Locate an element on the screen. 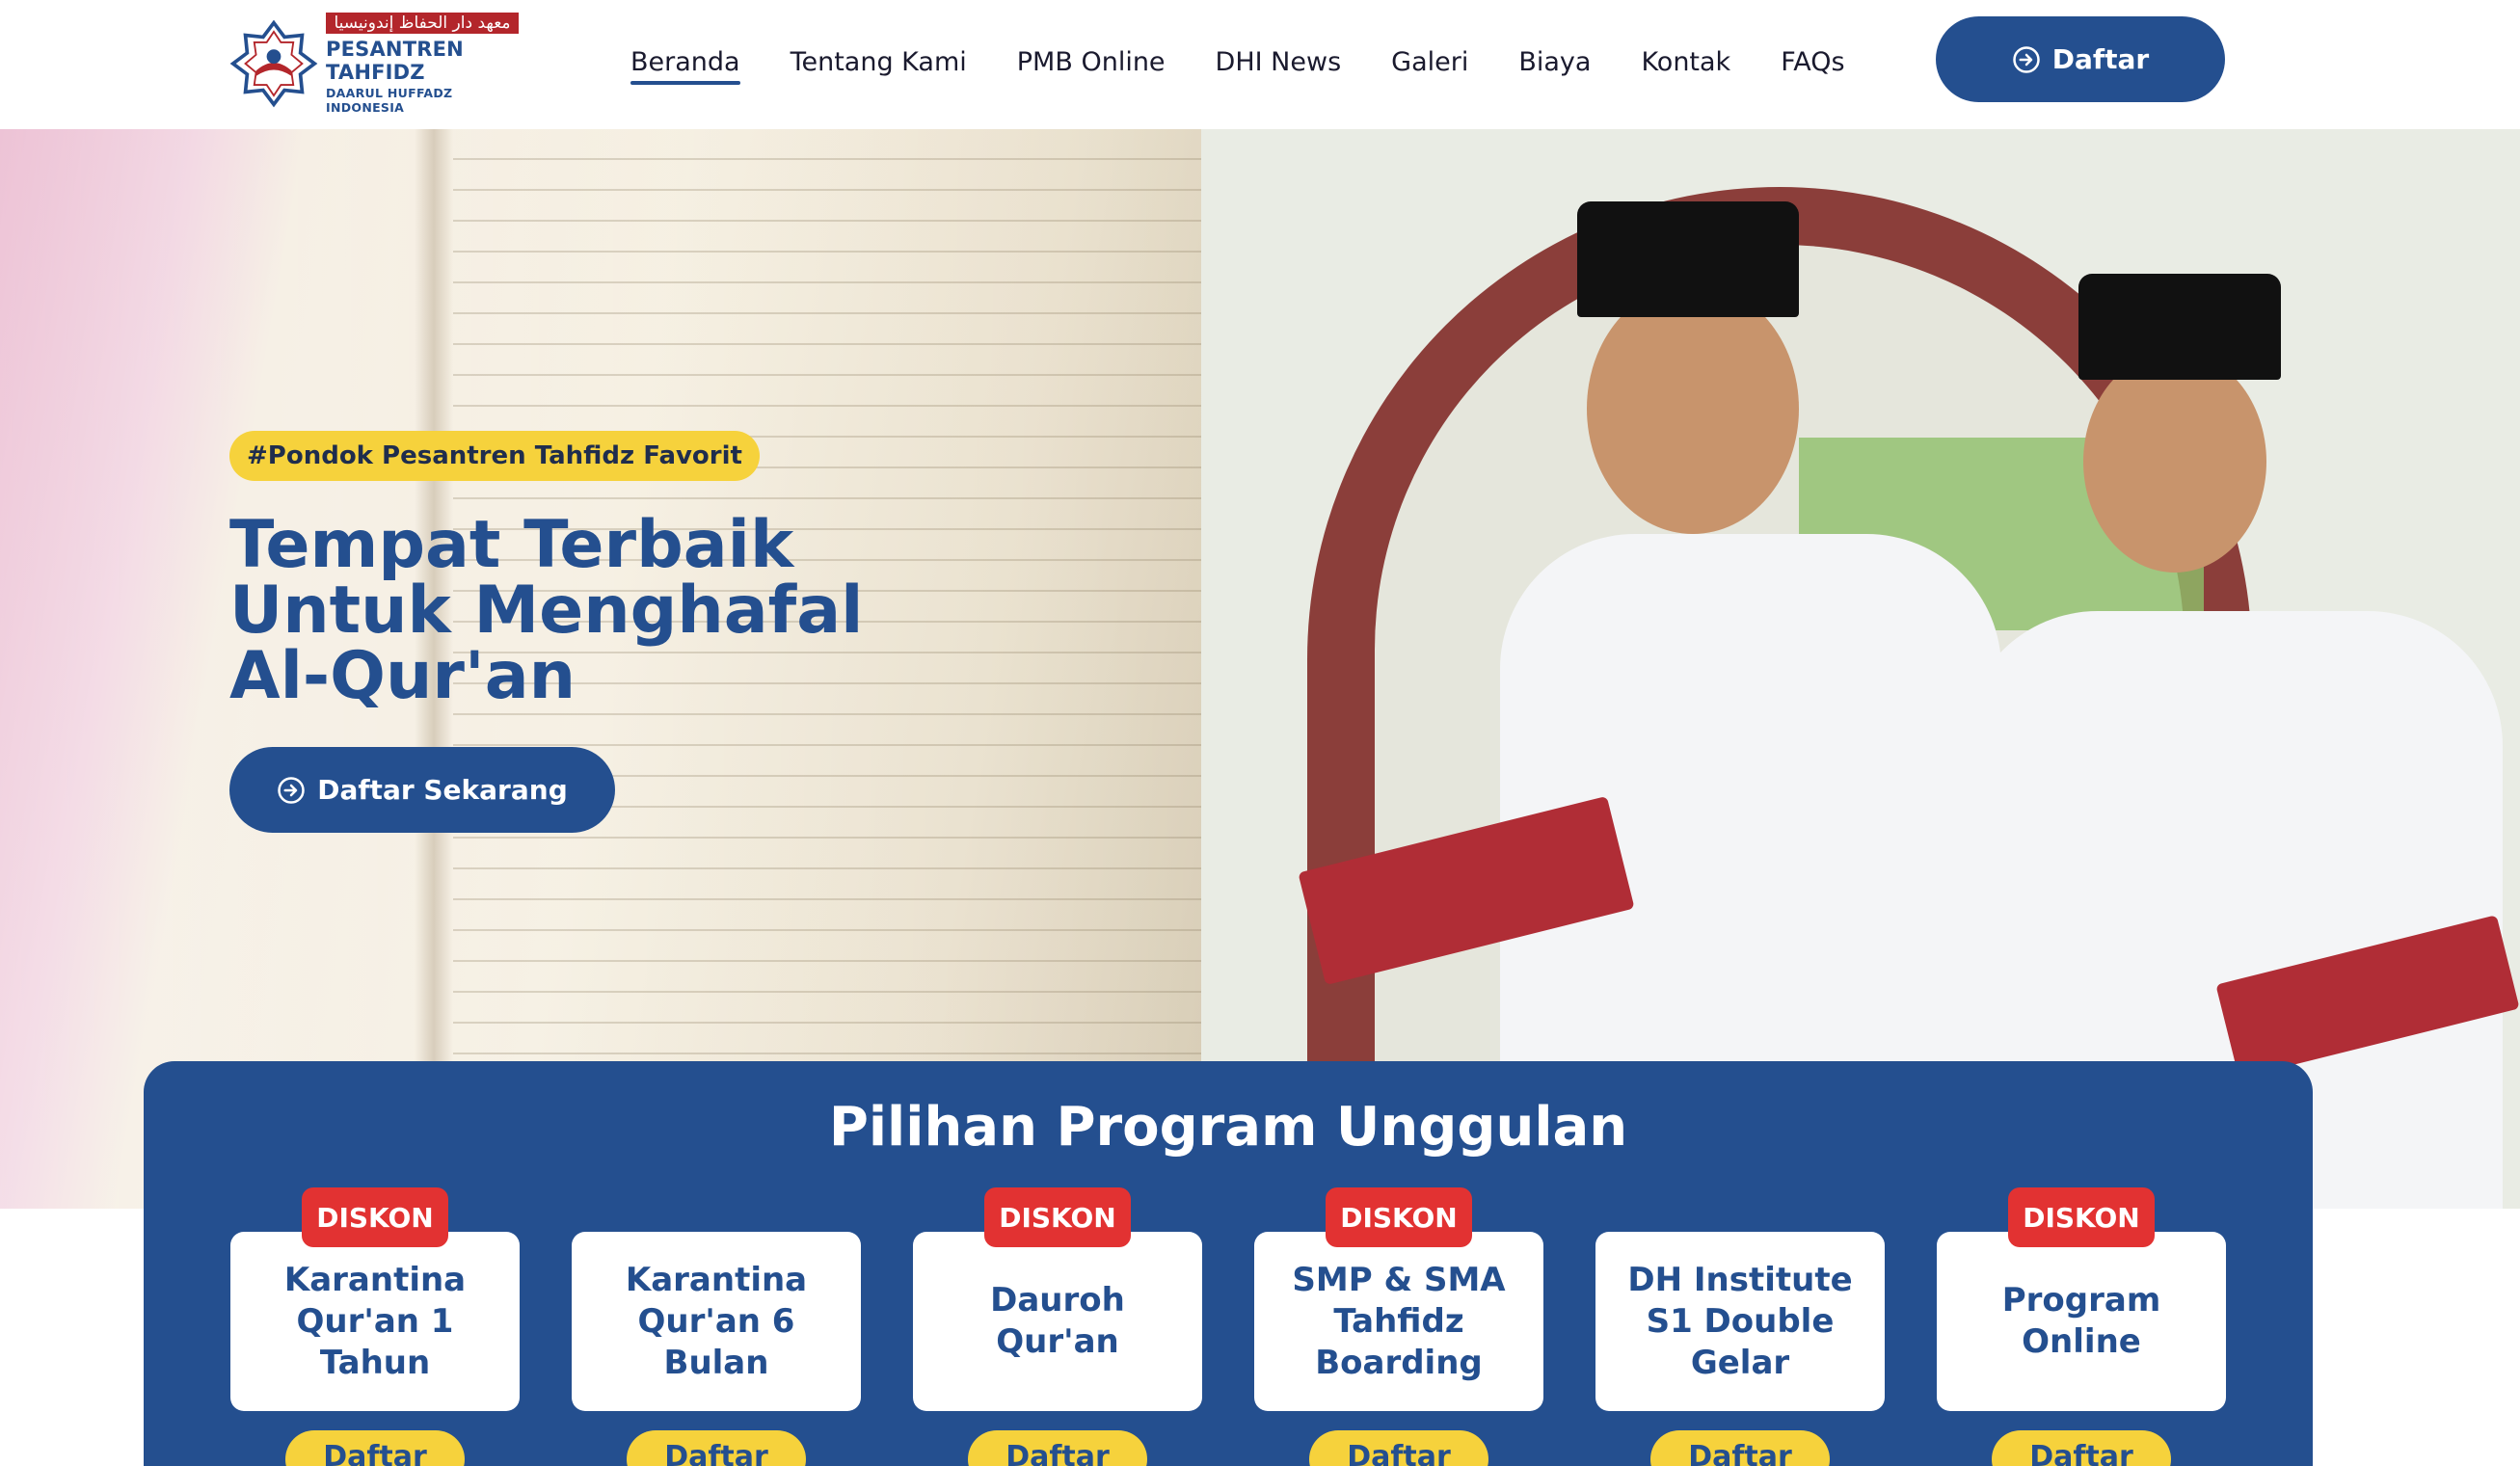 This screenshot has height=1466, width=2520. logo-subtitle: DAARUL HUFFADZ INDONESIA is located at coordinates (389, 100).